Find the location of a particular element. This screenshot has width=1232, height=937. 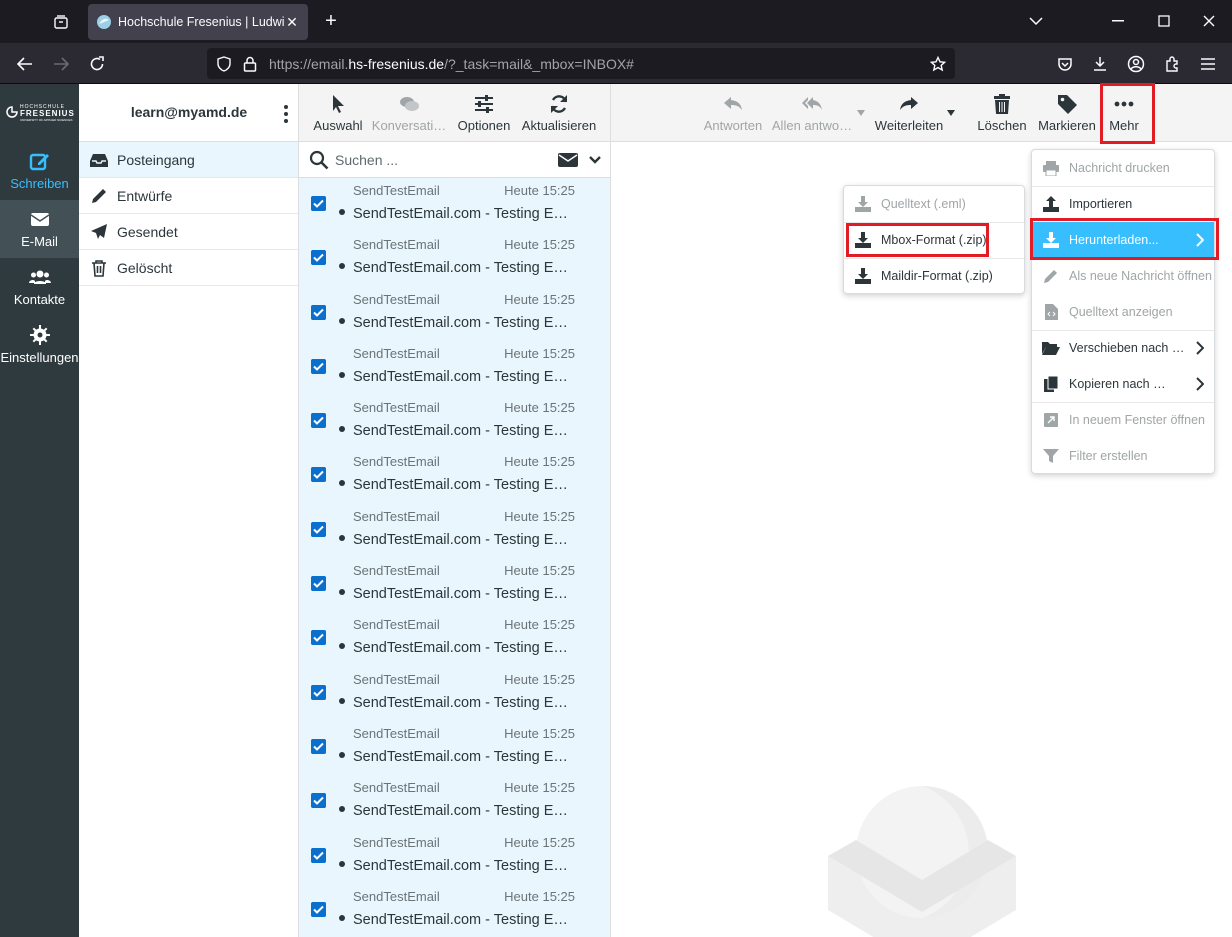

account-icon is located at coordinates (1136, 64).